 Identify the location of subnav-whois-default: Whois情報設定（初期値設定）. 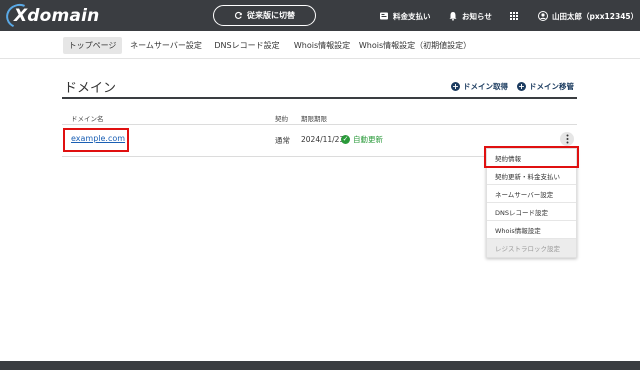
(415, 45).